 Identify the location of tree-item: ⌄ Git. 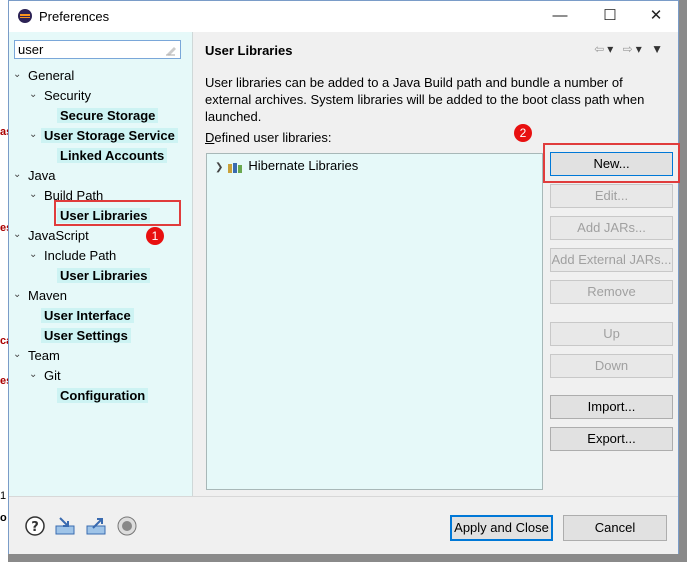
(46, 376).